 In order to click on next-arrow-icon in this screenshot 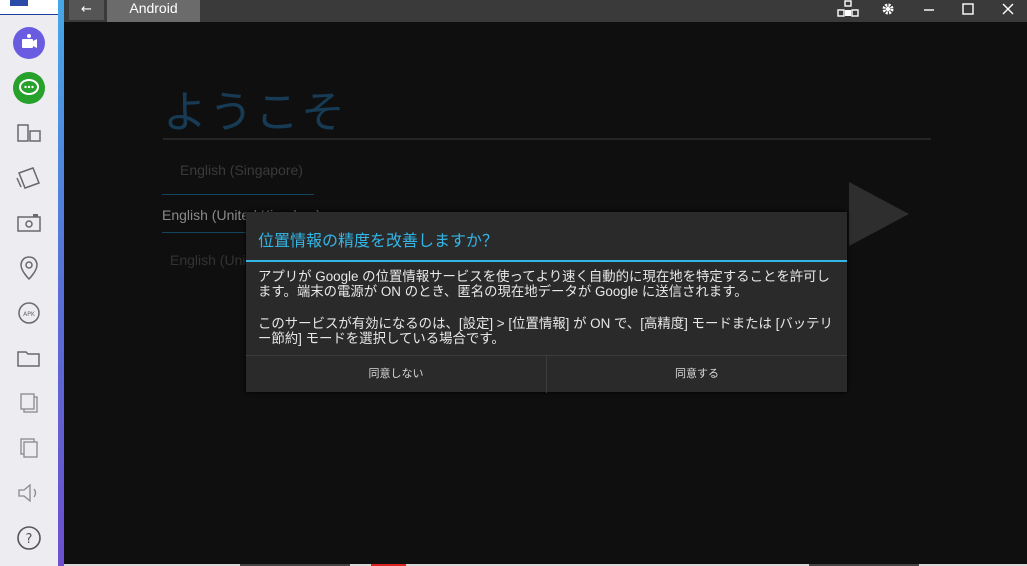, I will do `click(879, 214)`.